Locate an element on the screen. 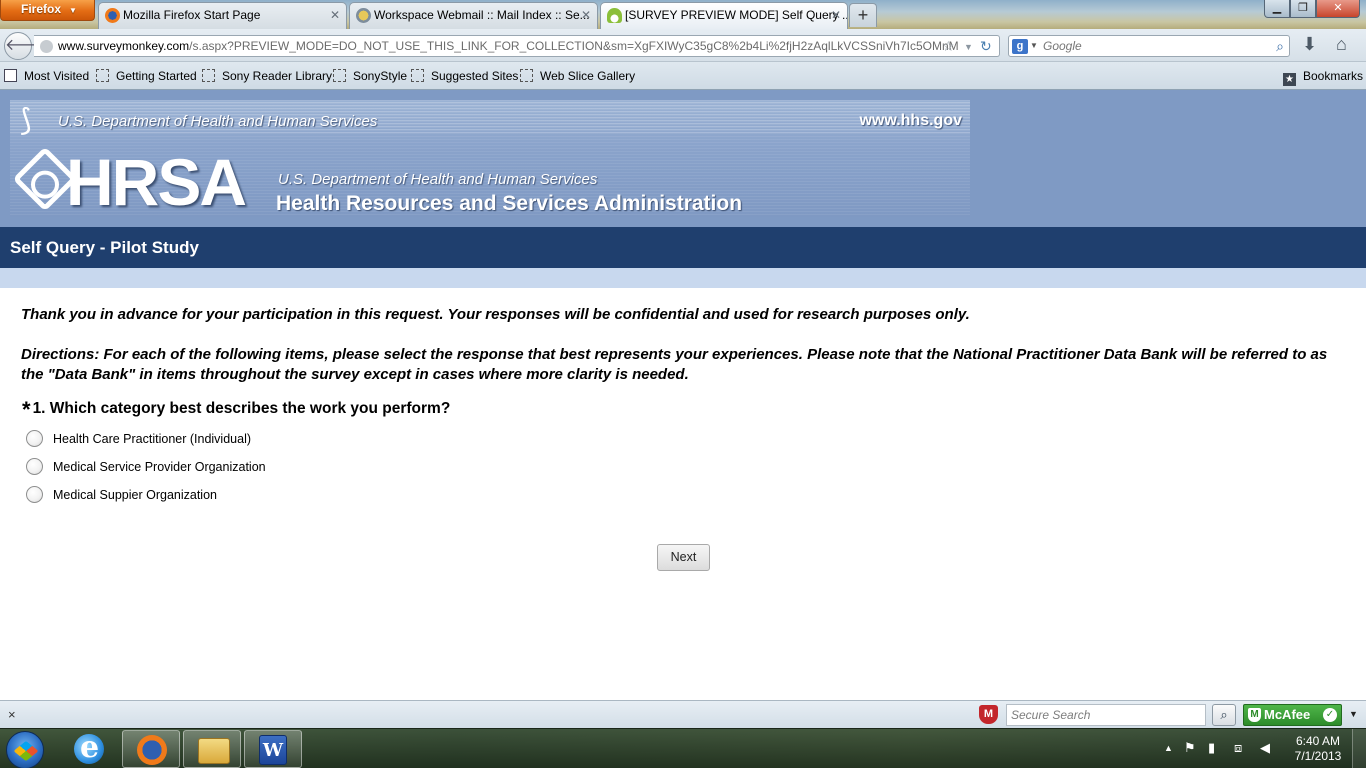 Image resolution: width=1366 pixels, height=768 pixels. tab-title: Mozilla Firefox Start Page is located at coordinates (192, 15).